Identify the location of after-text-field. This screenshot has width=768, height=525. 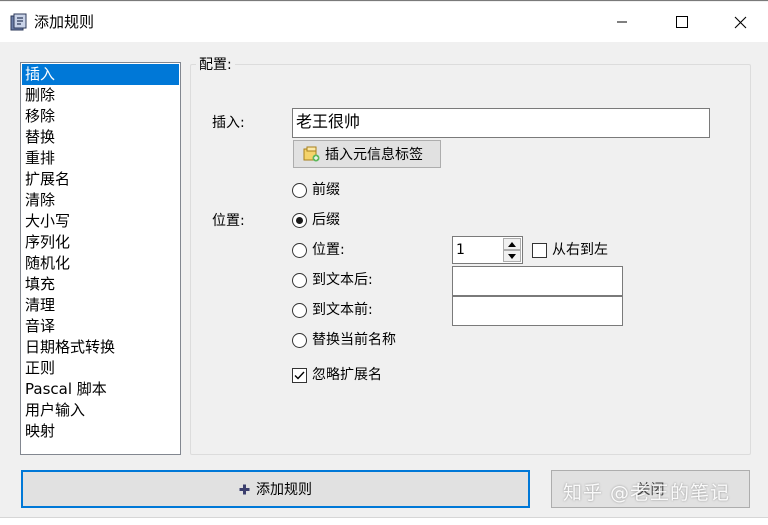
(537, 281).